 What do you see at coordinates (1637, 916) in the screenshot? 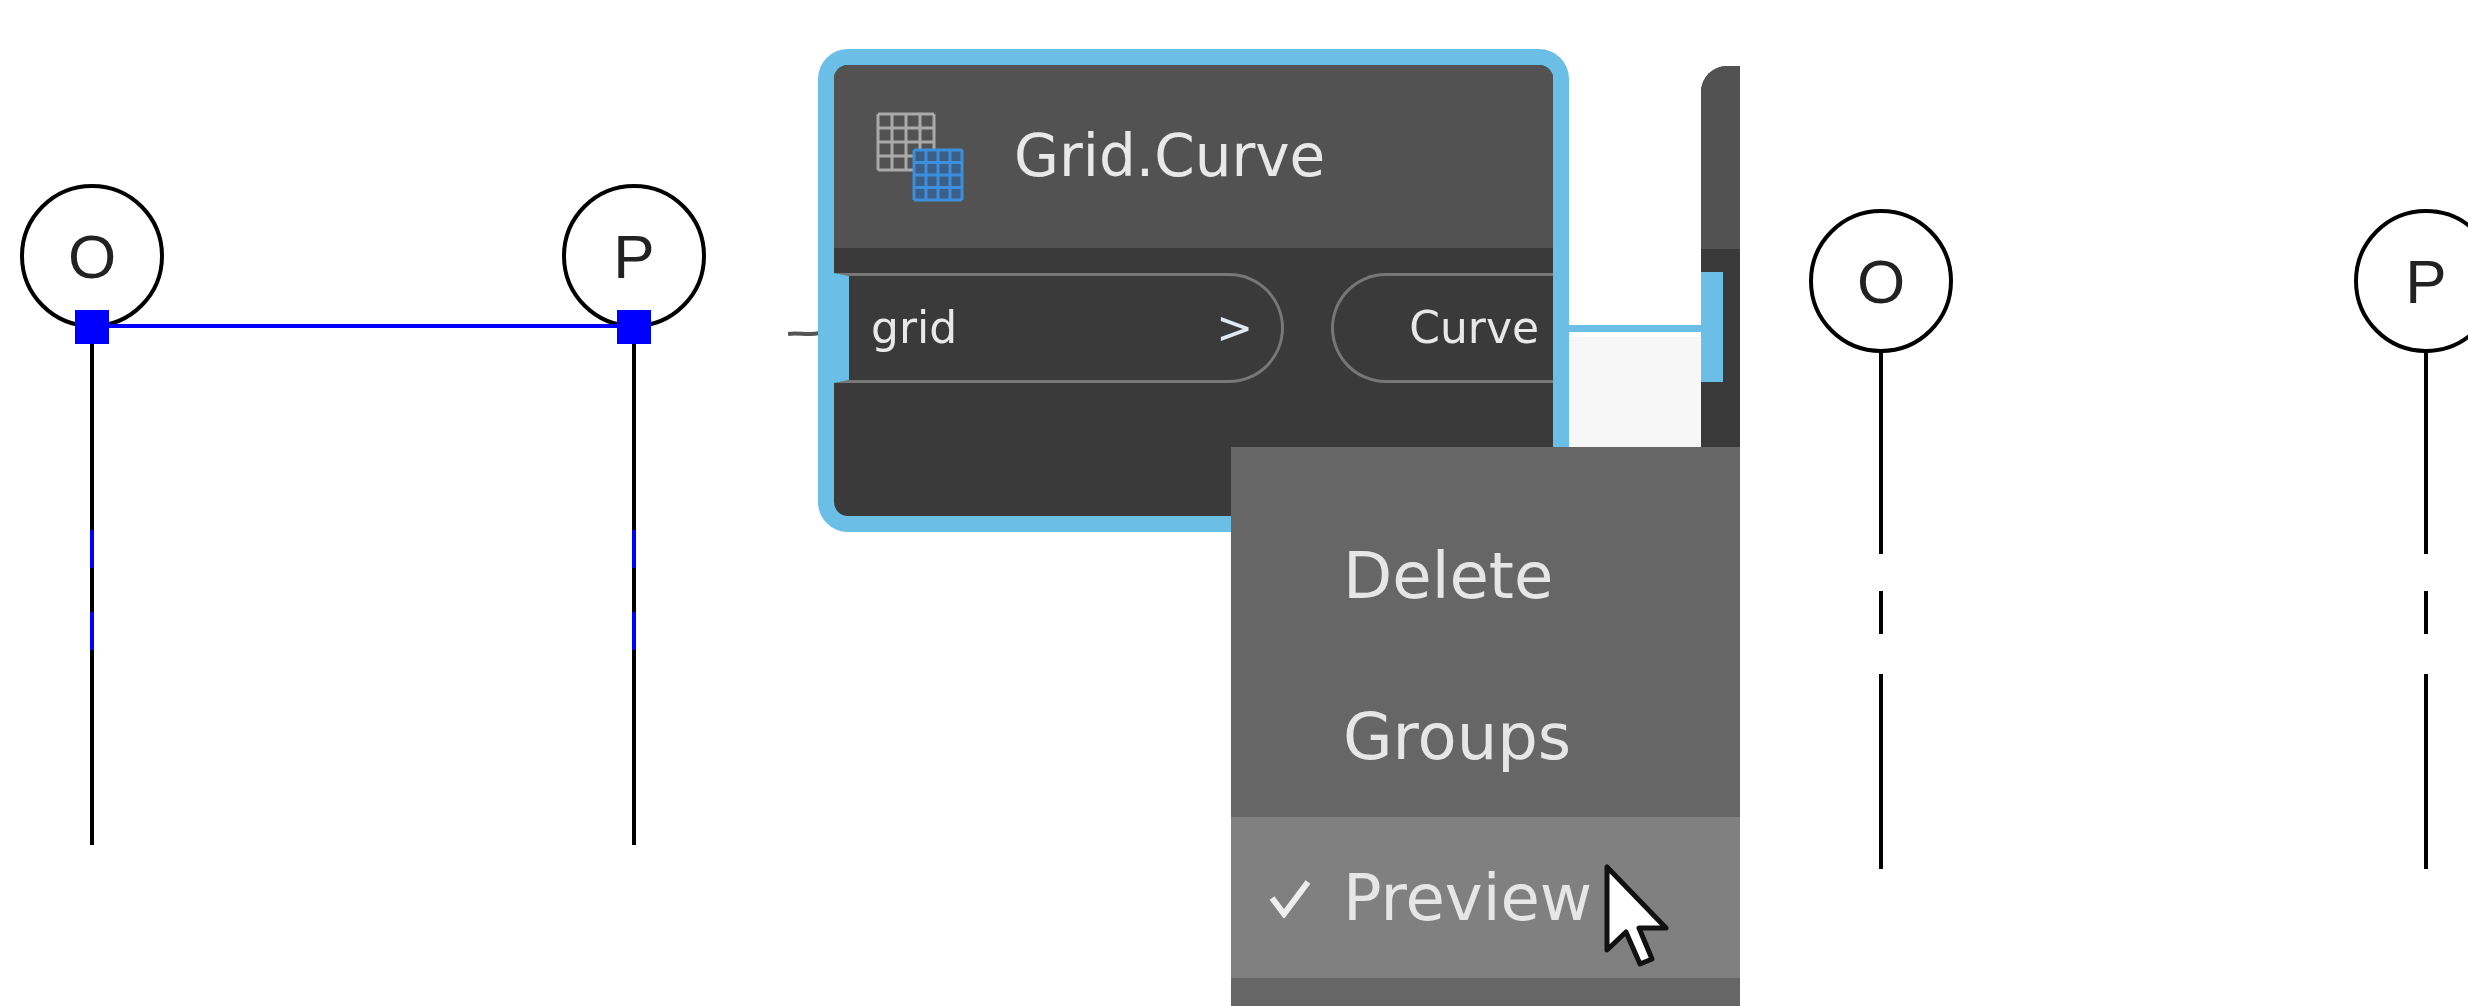
I see `cursor-icon` at bounding box center [1637, 916].